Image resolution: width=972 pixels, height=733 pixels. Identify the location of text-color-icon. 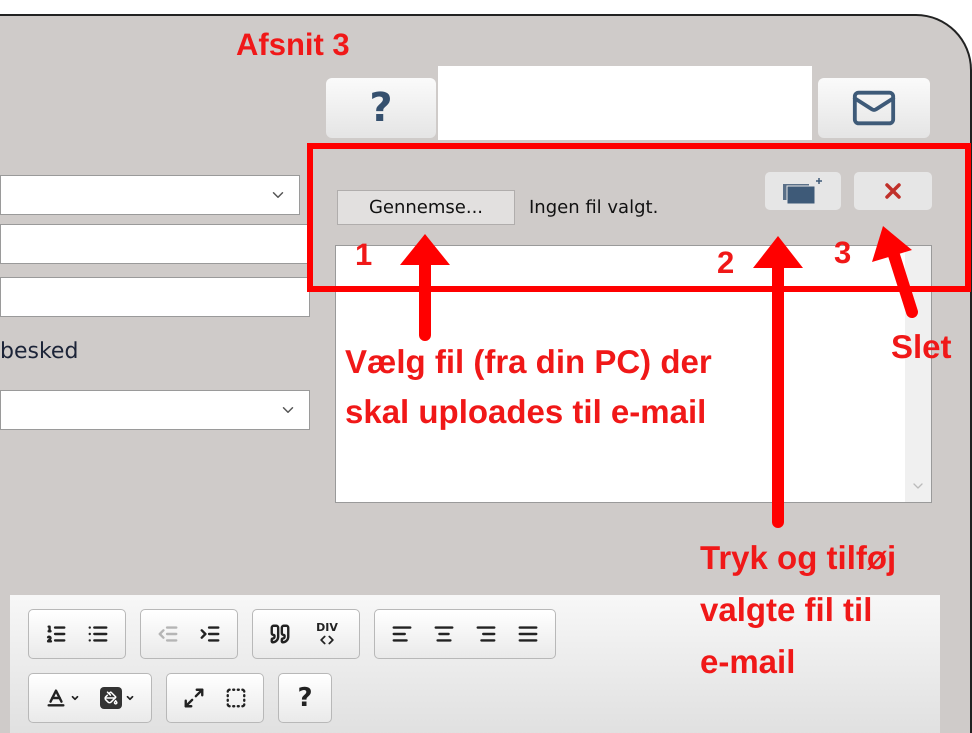
(56, 698).